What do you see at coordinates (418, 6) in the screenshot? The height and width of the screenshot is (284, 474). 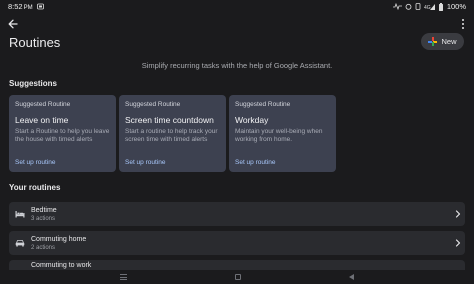 I see `rotation-icon` at bounding box center [418, 6].